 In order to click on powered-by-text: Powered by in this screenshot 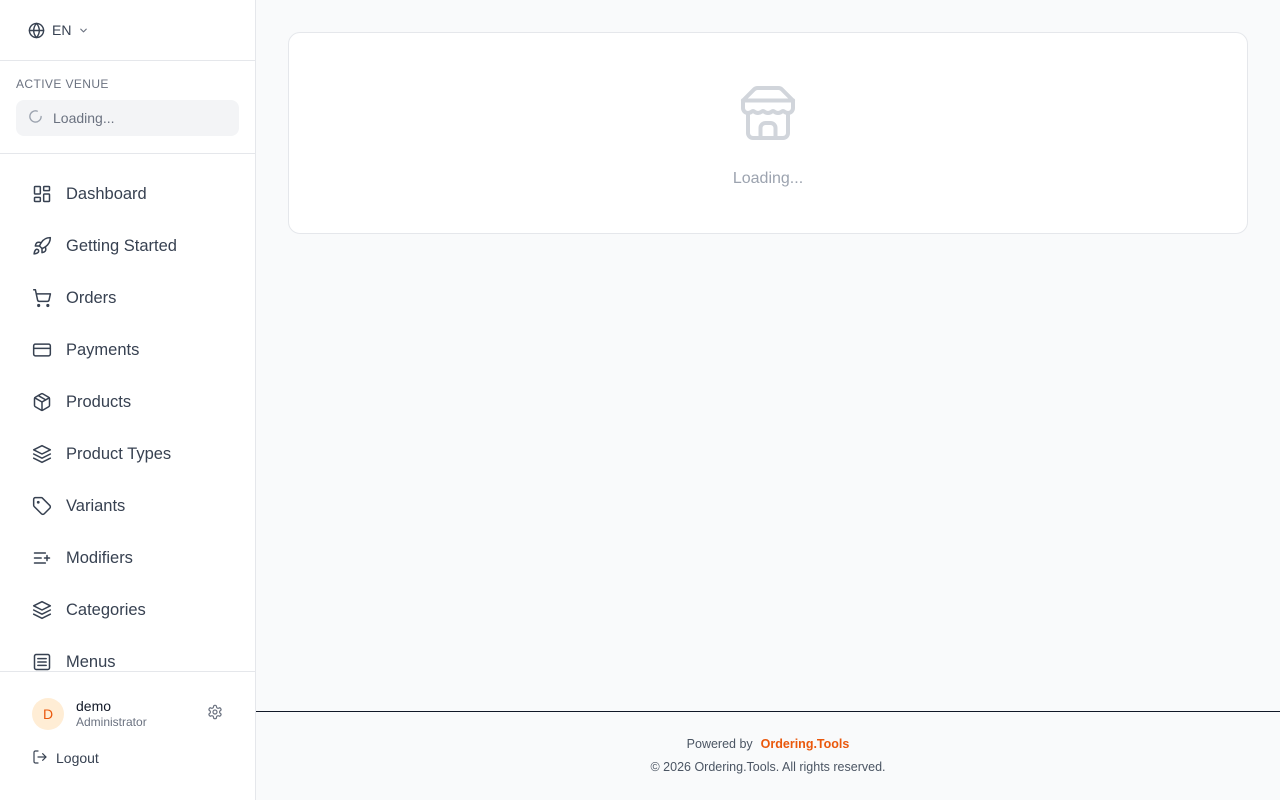, I will do `click(719, 744)`.